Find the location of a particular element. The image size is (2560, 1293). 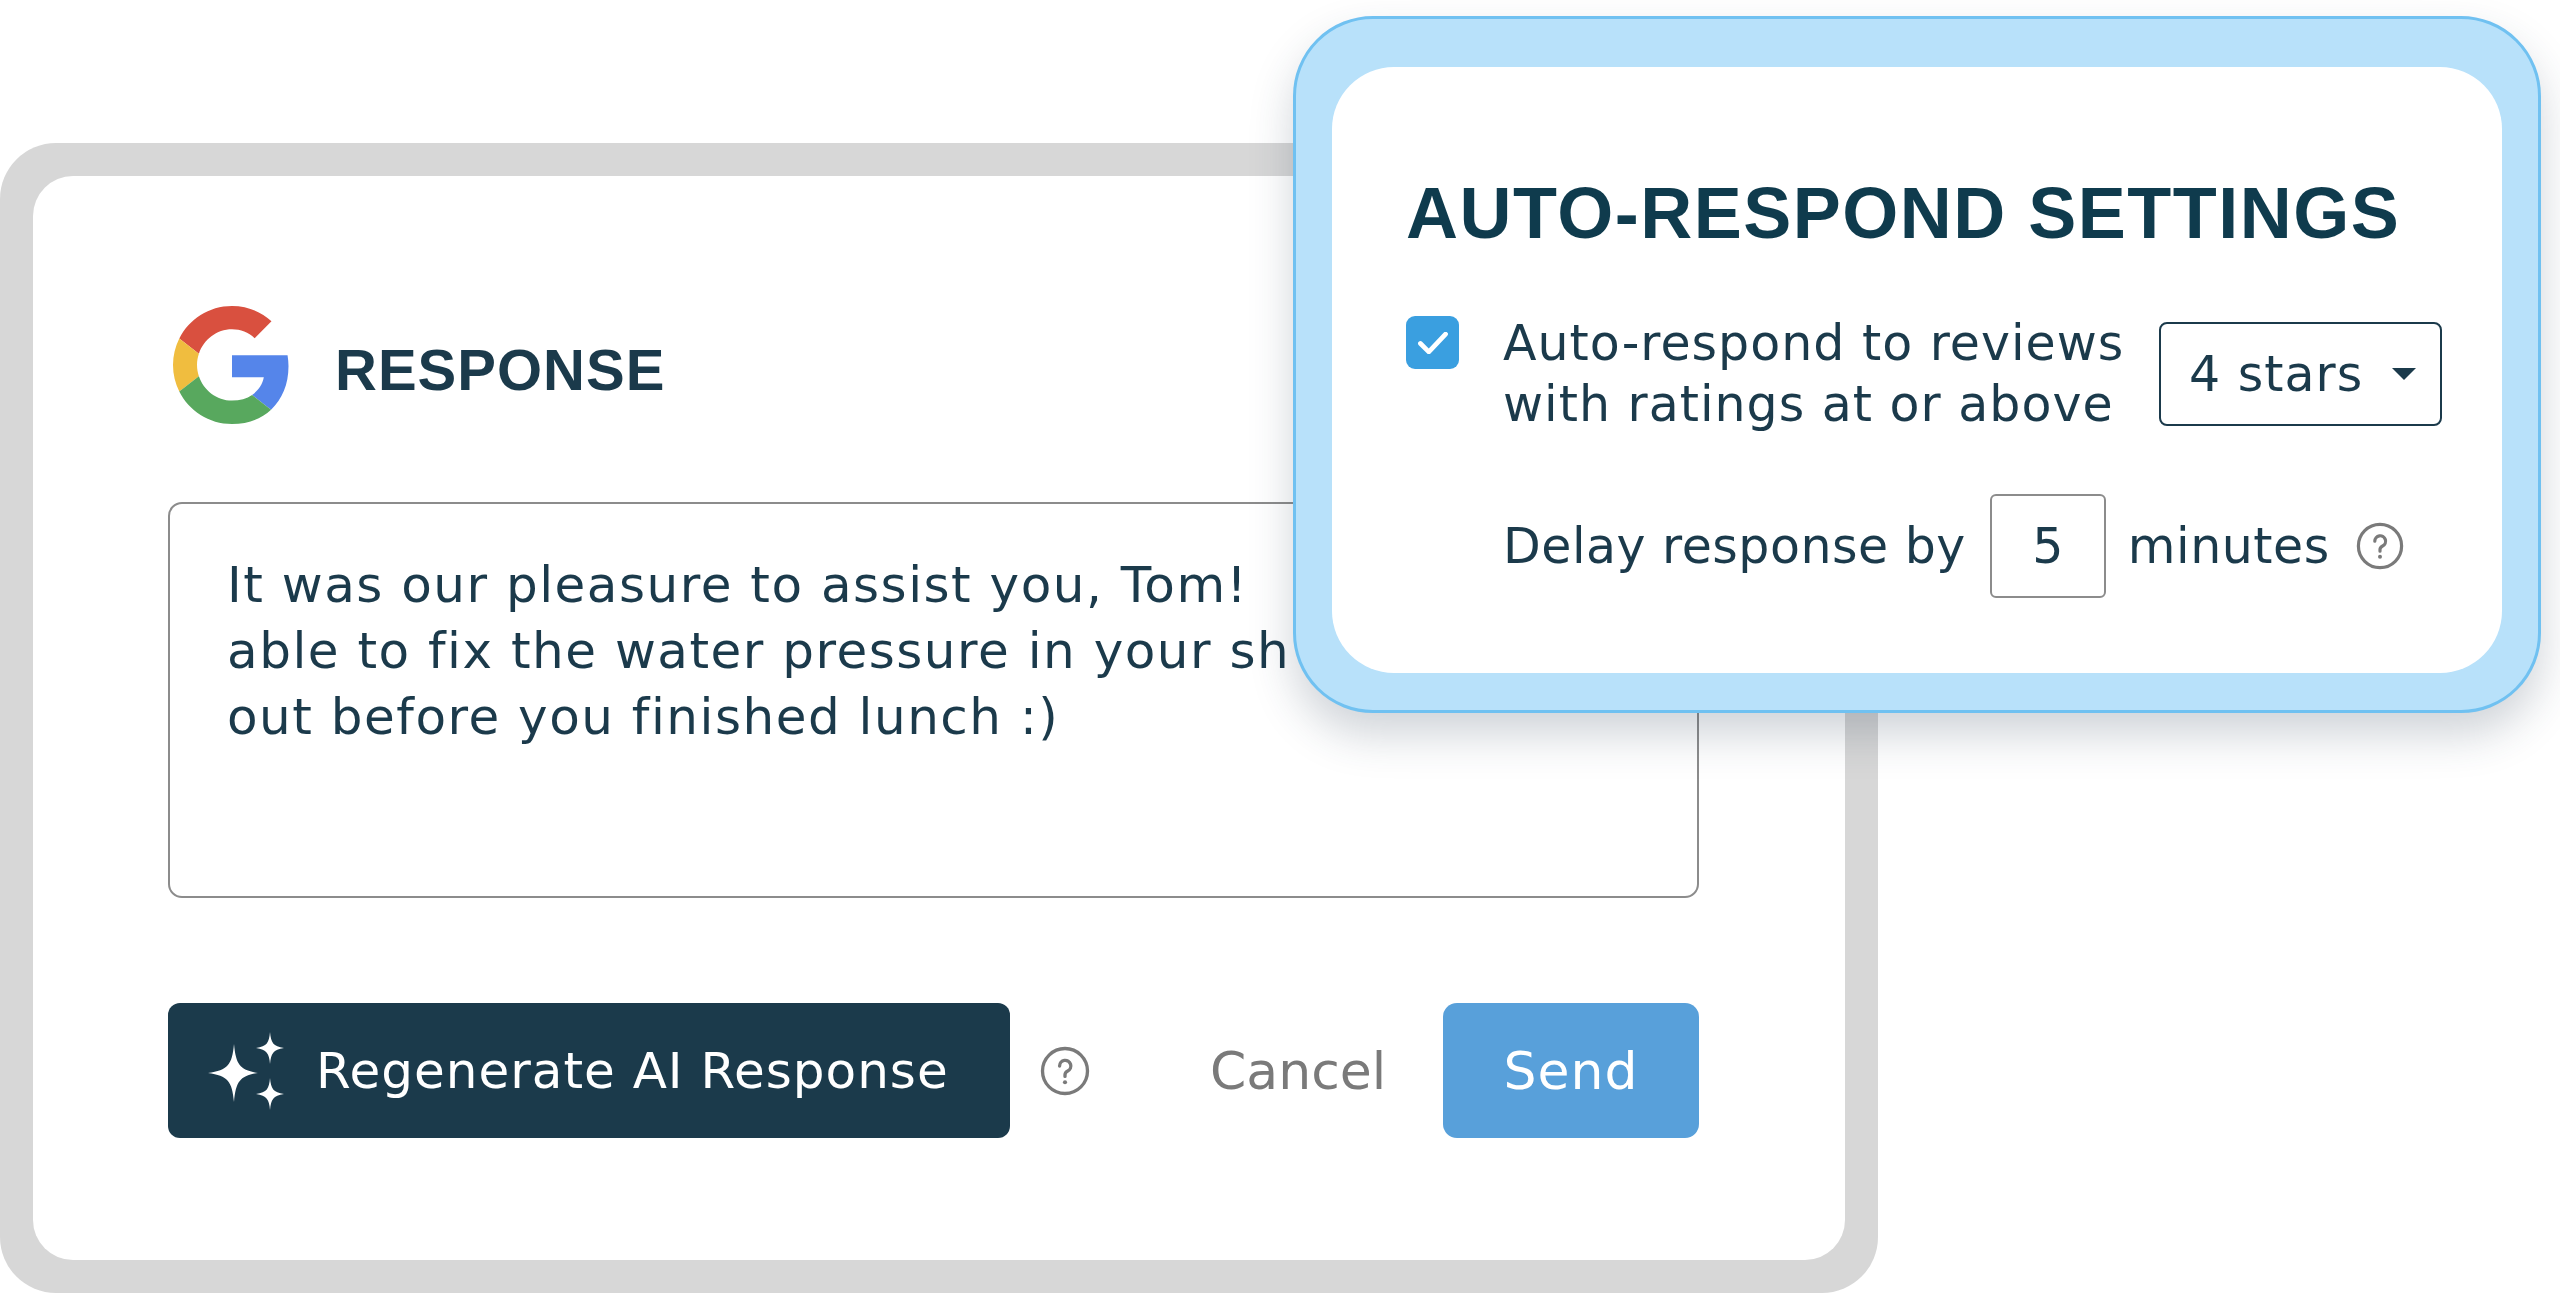

delay-field: 5 is located at coordinates (2047, 546).